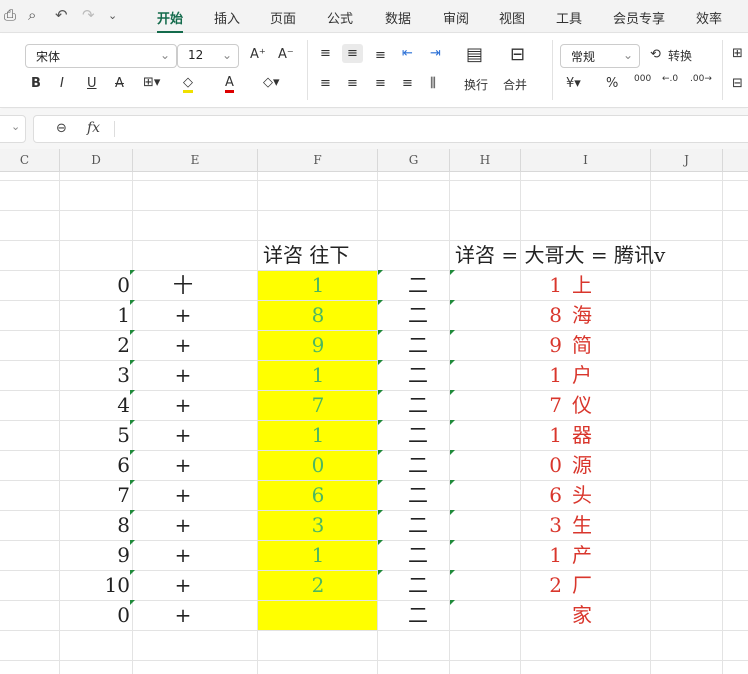 Image resolution: width=748 pixels, height=674 pixels. Describe the element at coordinates (735, 160) in the screenshot. I see `column-header` at that location.